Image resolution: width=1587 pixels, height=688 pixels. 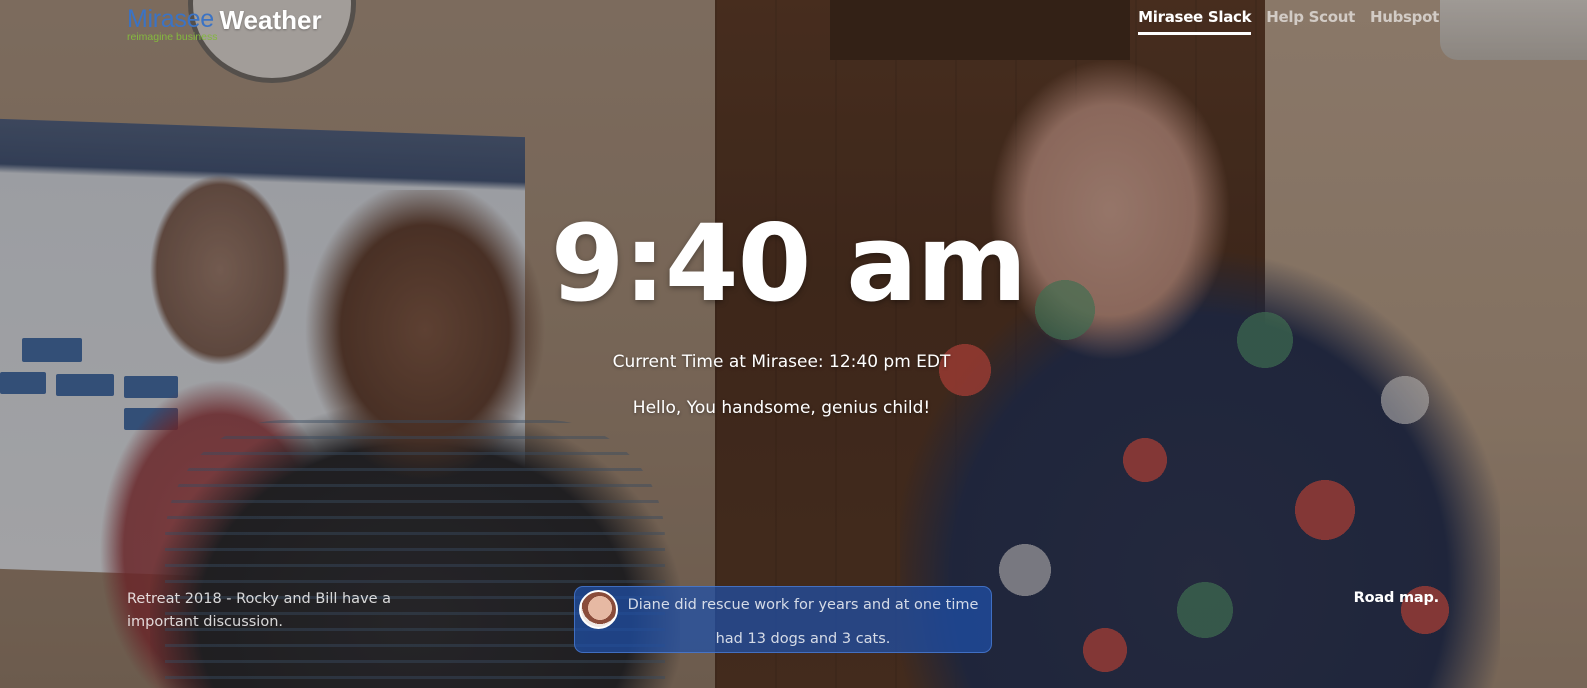 I want to click on greeting: Hello, You handsome, genius child!, so click(x=781, y=408).